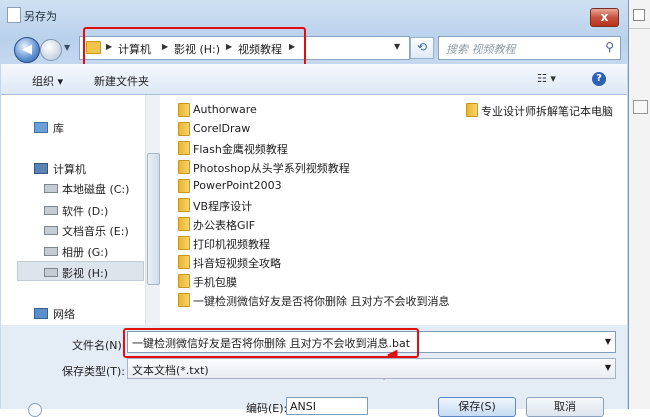 The image size is (650, 417). What do you see at coordinates (529, 48) in the screenshot?
I see `search-input: 搜索 视频教程 ⚲` at bounding box center [529, 48].